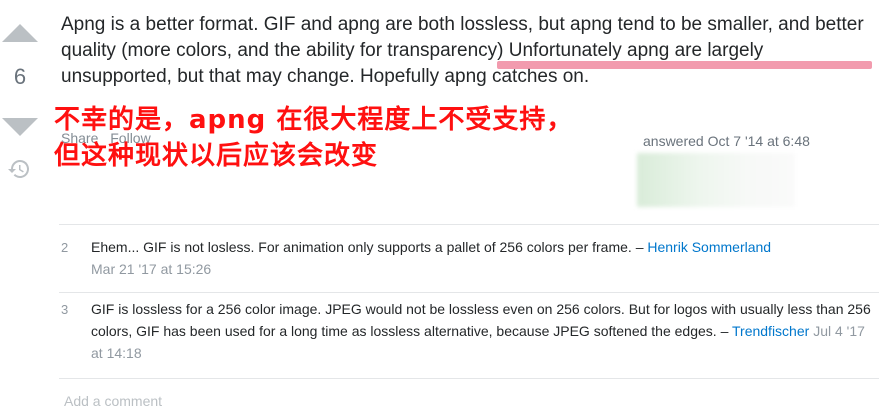 This screenshot has width=879, height=415. I want to click on vote-count: 6, so click(20, 76).